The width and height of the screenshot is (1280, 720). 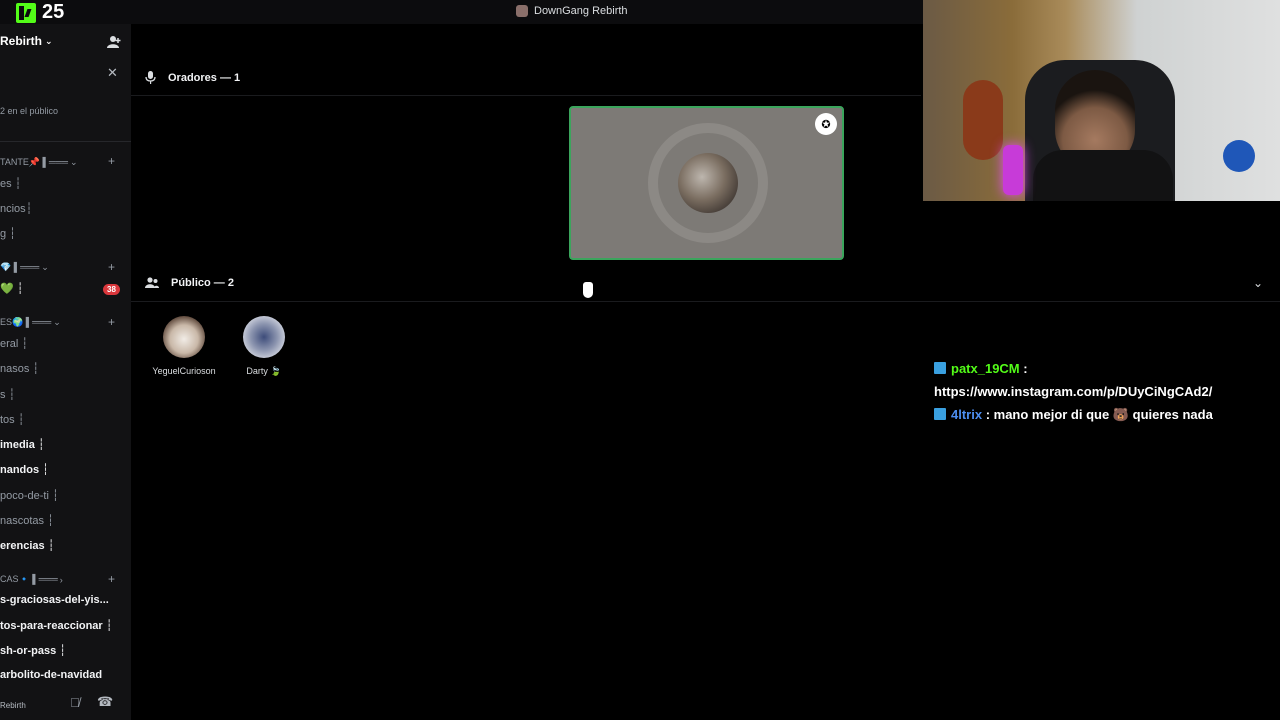 I want to click on close-icon: ✕, so click(x=112, y=73).